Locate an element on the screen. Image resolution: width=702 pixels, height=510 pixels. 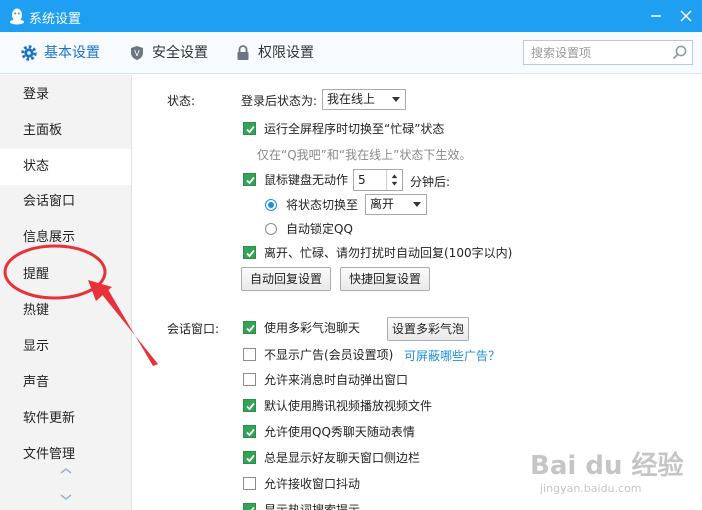
sidebar-item-chat-window: 会话窗口 is located at coordinates (65, 202).